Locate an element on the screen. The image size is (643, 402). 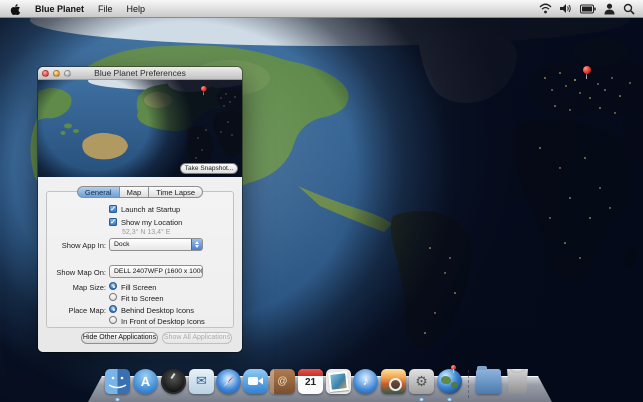
tab-general: General is located at coordinates (98, 192).